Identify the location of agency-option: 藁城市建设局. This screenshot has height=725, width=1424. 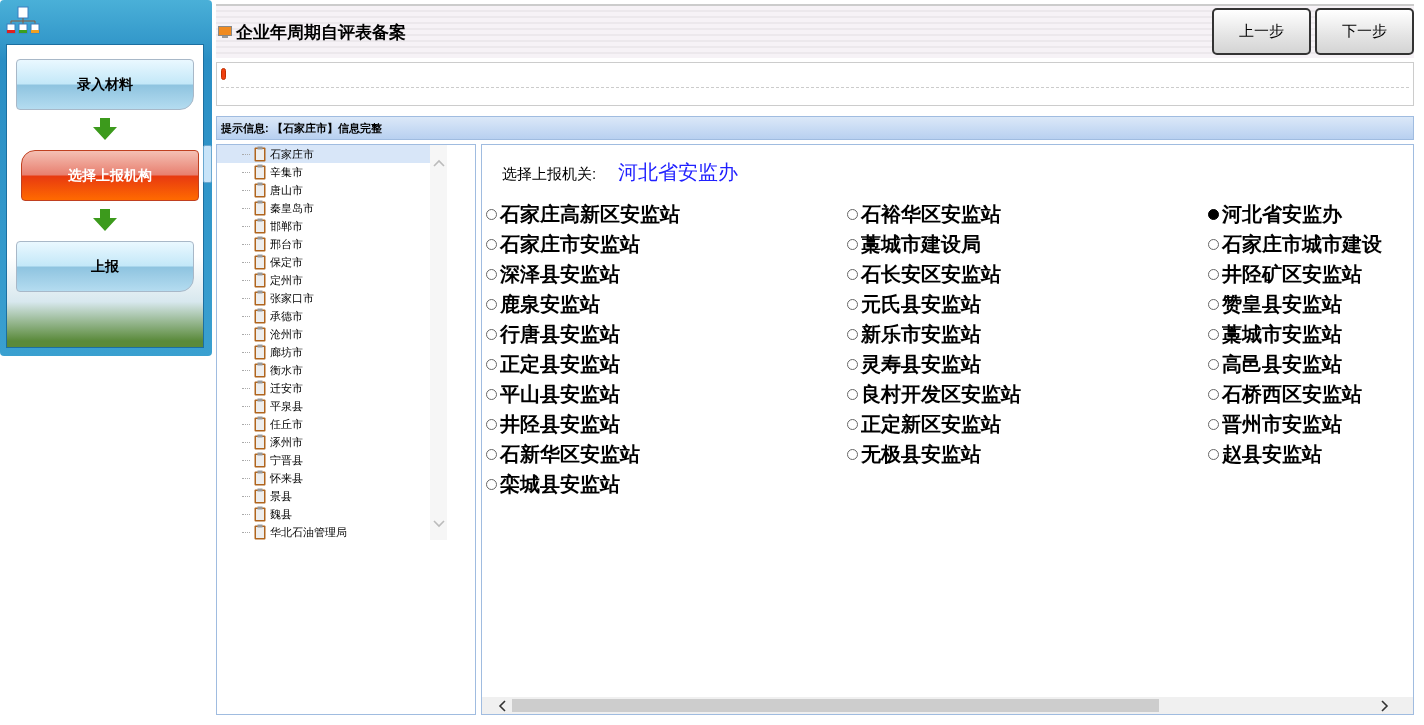
(921, 244).